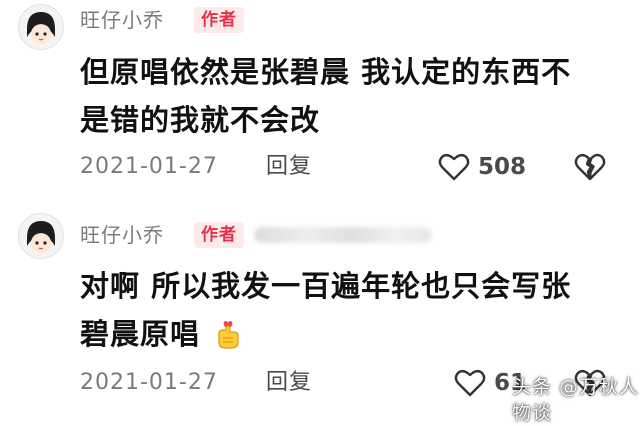 This screenshot has height=426, width=640. I want to click on like-count: 508, so click(502, 167).